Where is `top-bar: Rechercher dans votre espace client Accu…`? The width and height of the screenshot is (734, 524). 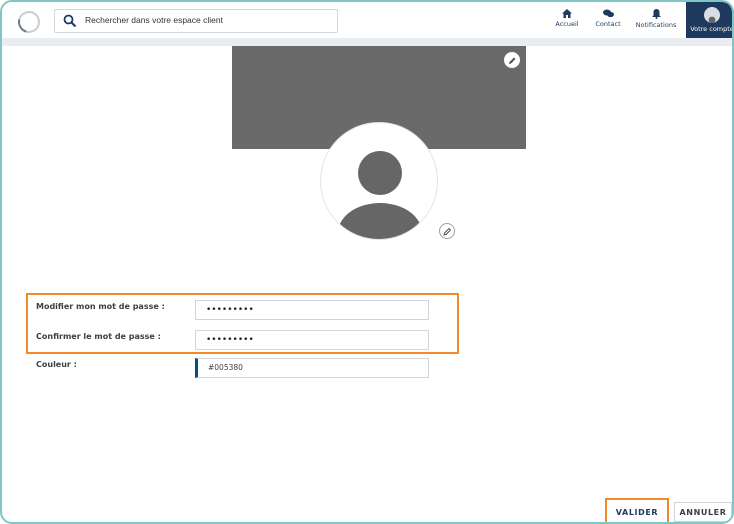
top-bar: Rechercher dans votre espace client Accu… is located at coordinates (368, 20).